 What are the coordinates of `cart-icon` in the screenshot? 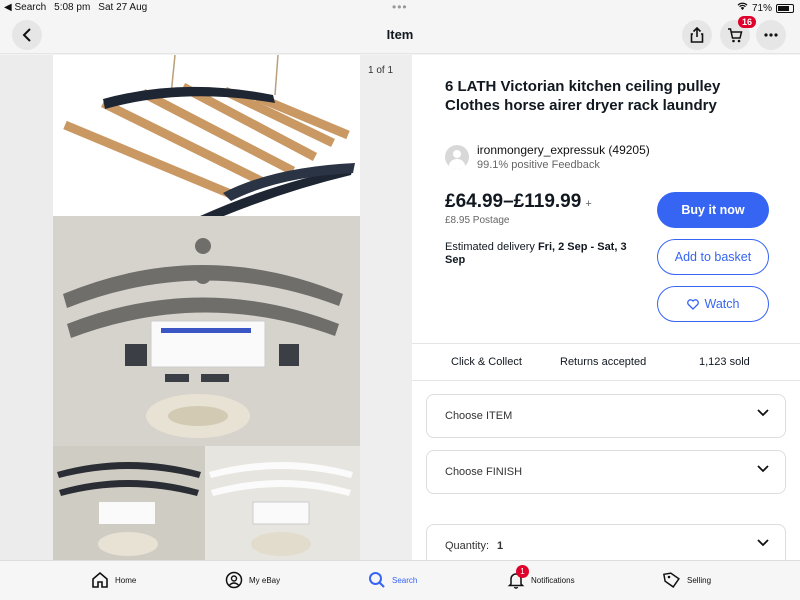 It's located at (735, 34).